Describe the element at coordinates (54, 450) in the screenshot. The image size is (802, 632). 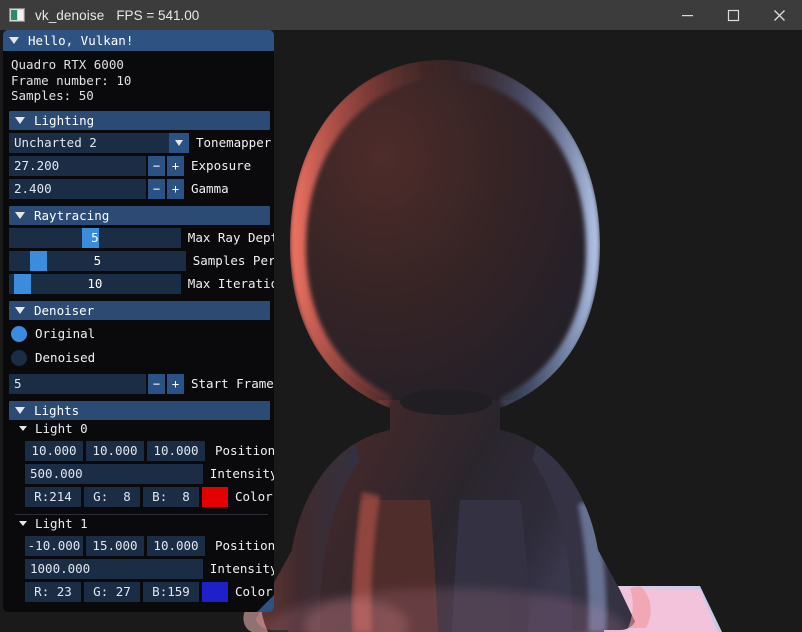
I see `light-0-position-x: 10.000` at that location.